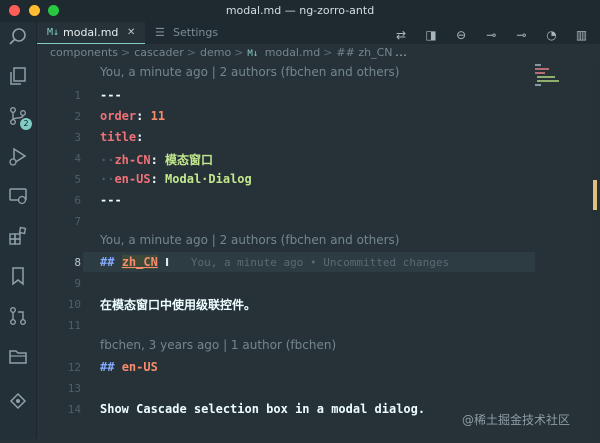  I want to click on source-control-icon: 2, so click(19, 117).